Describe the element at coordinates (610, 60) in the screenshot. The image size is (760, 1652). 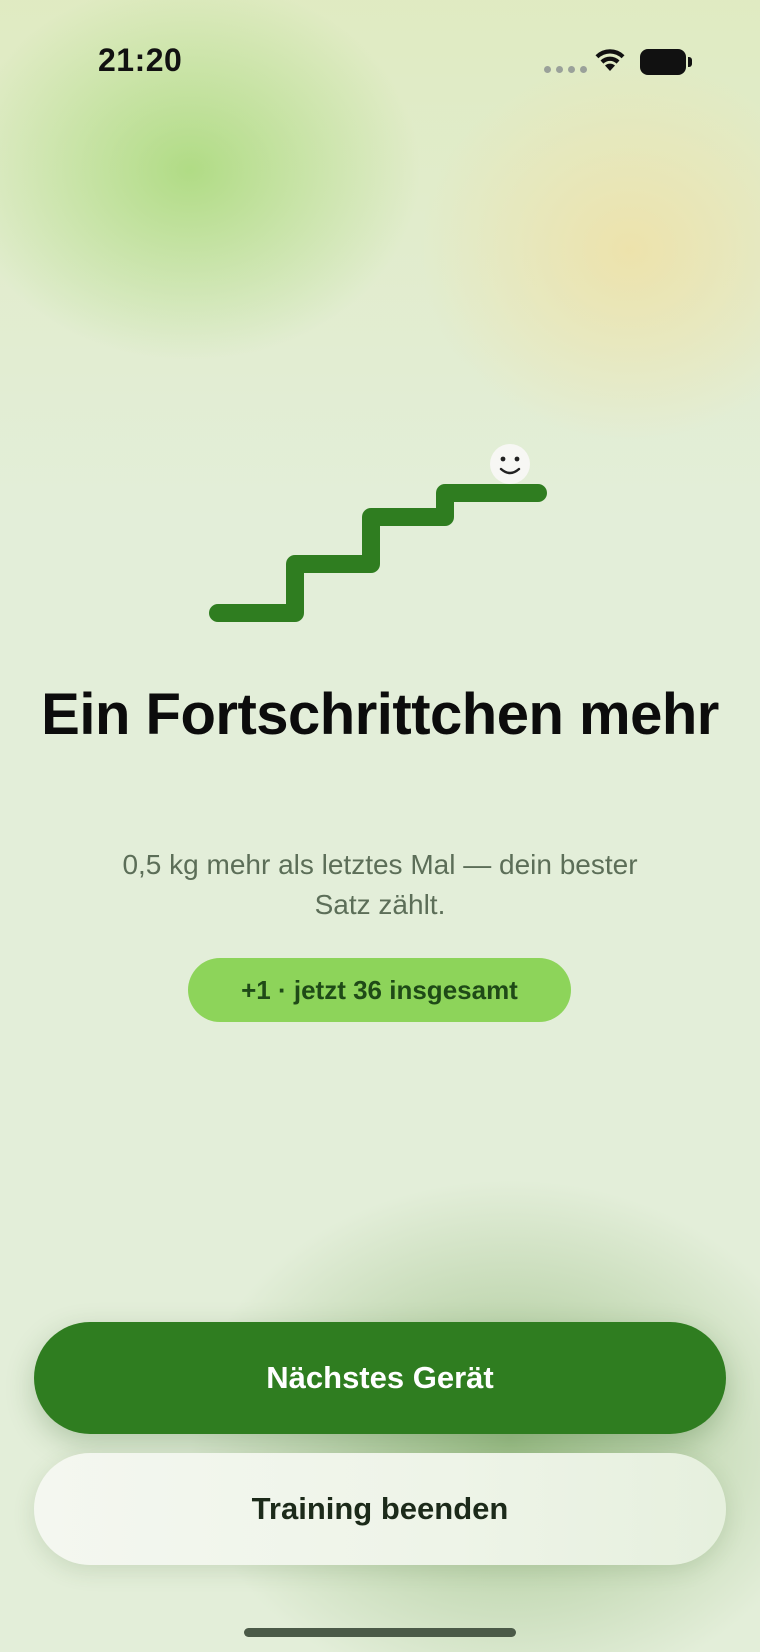
I see `wifi-icon` at that location.